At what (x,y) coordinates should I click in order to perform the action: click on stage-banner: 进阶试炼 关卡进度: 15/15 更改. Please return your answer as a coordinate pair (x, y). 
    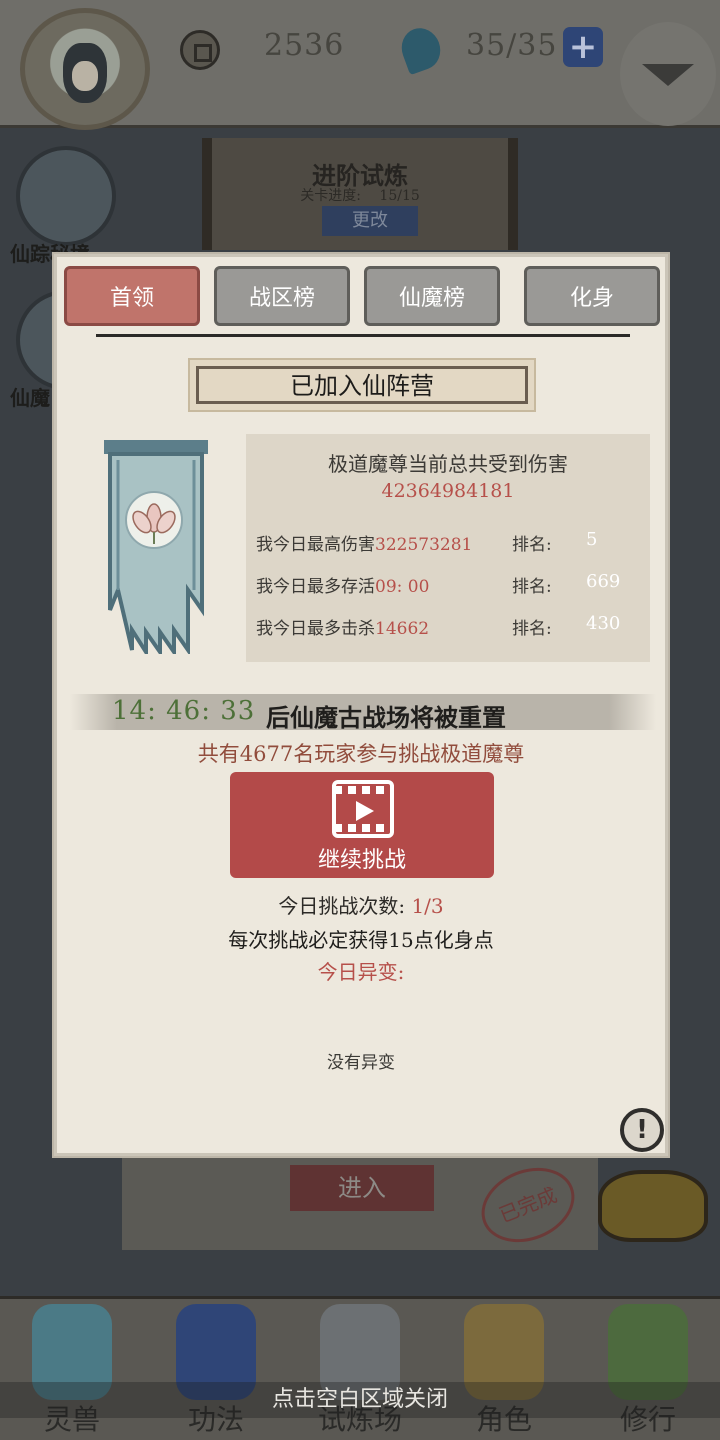
    Looking at the image, I should click on (360, 194).